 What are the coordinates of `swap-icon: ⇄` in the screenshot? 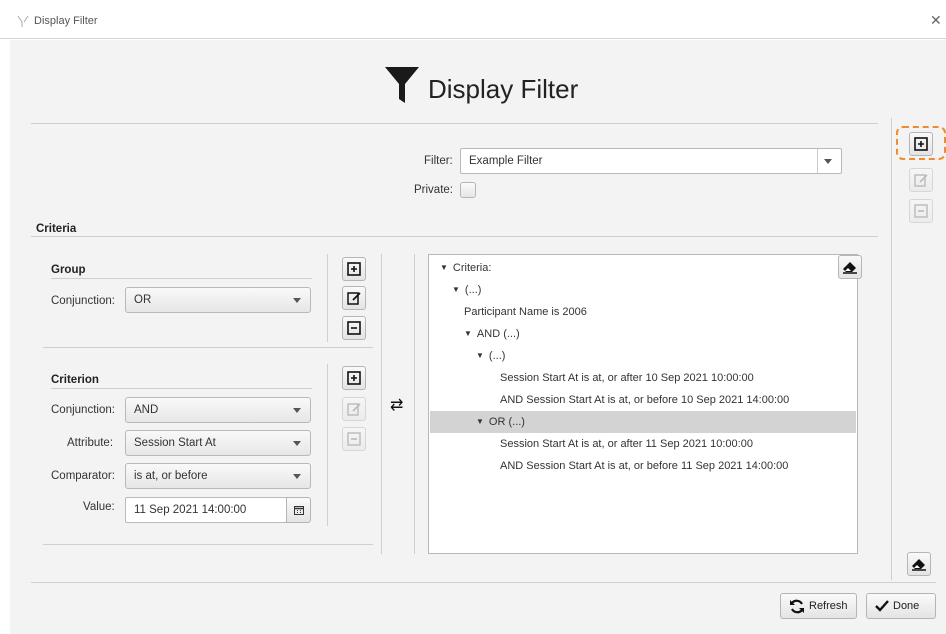 It's located at (396, 405).